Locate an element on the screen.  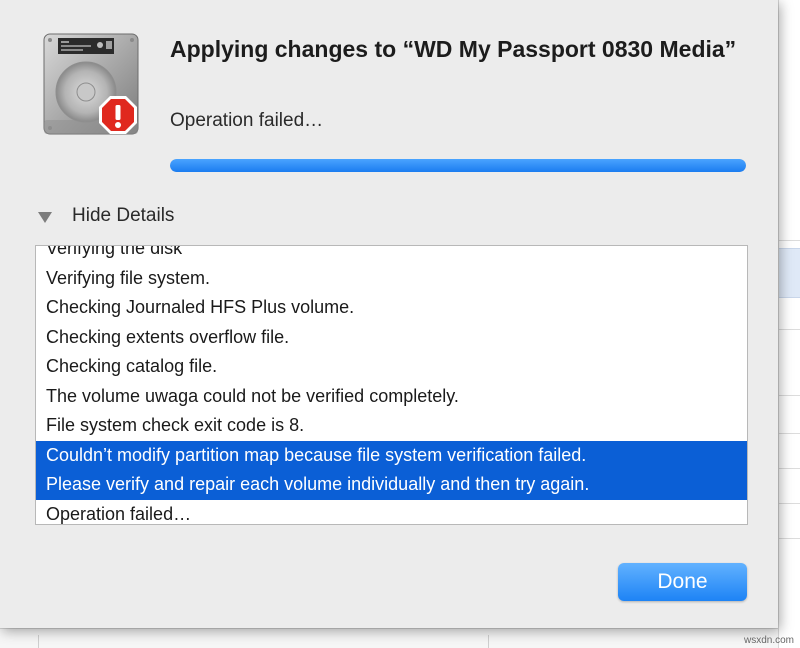
hide-details-toggle: Hide Details is located at coordinates (106, 216).